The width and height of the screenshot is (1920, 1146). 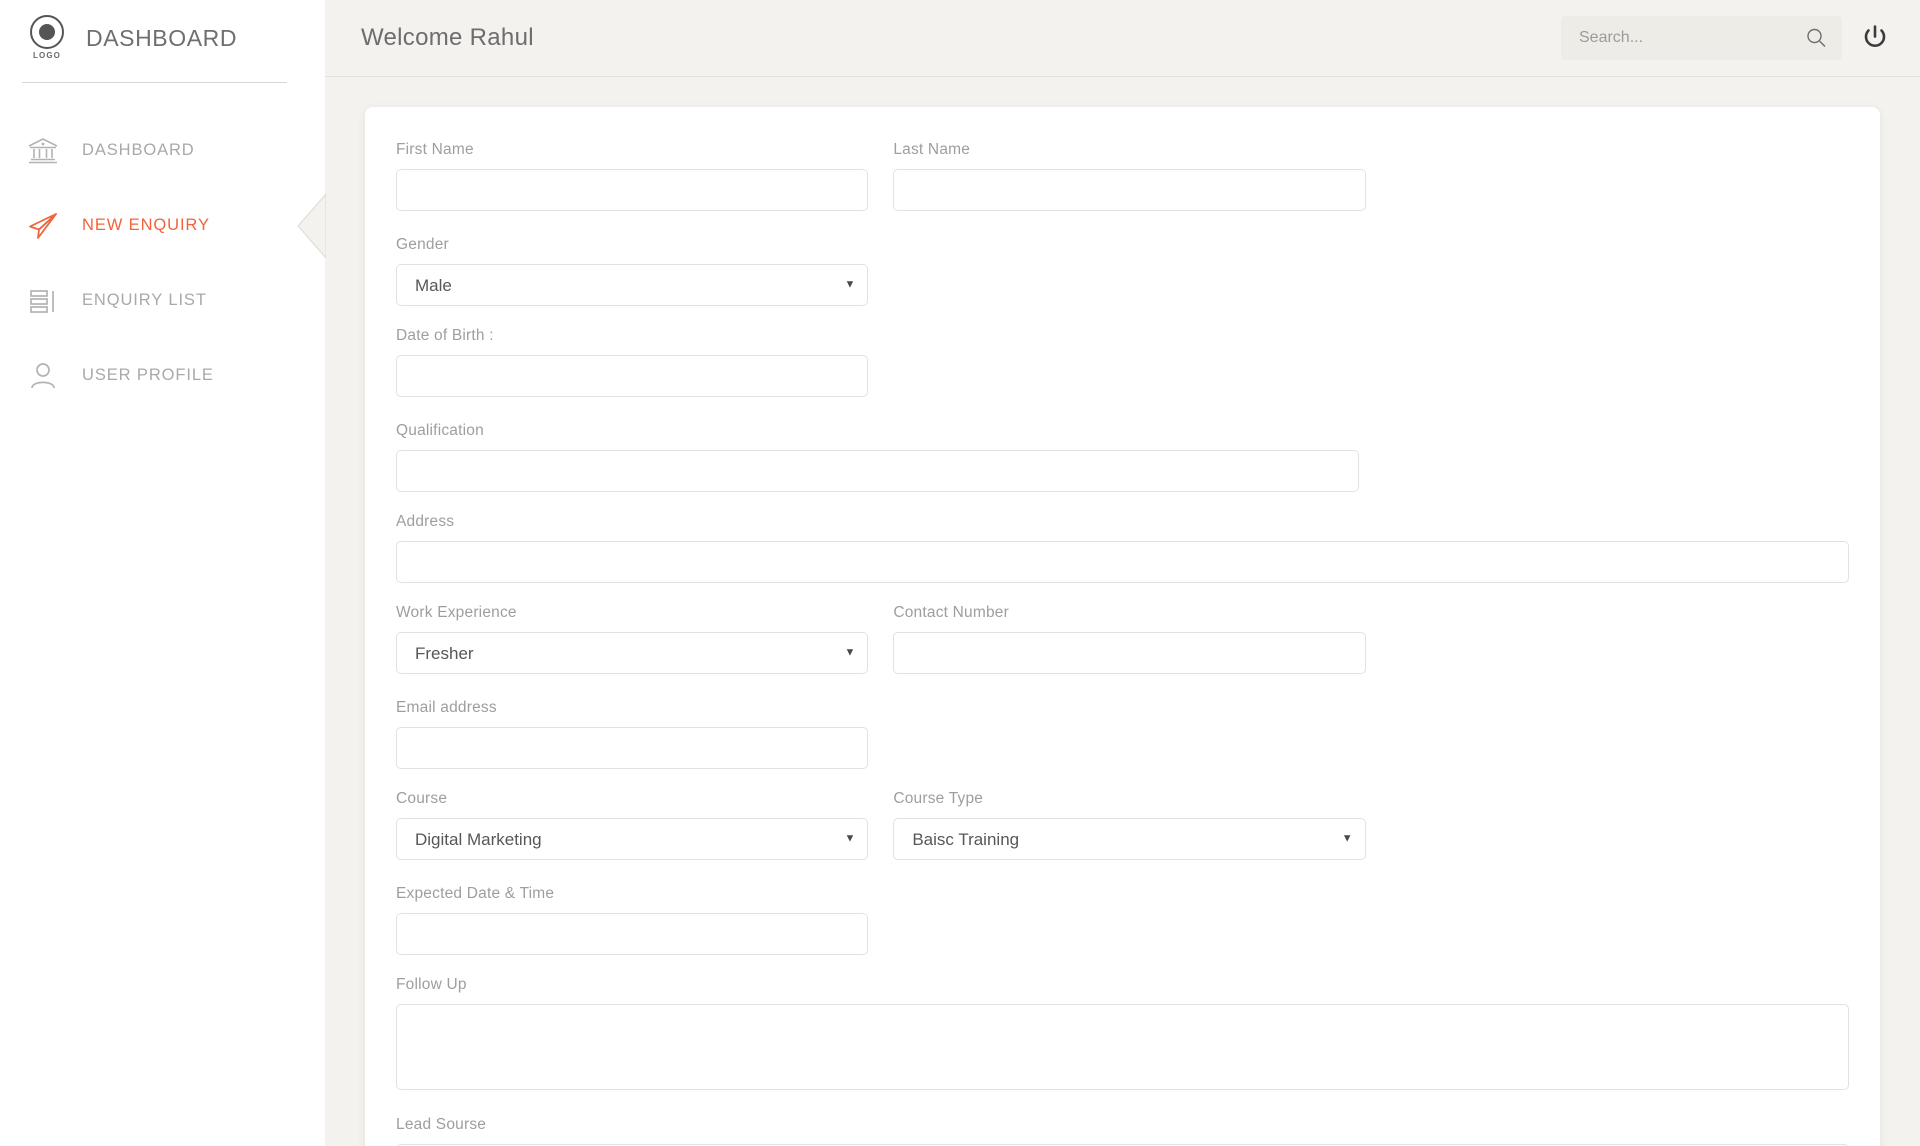 What do you see at coordinates (148, 375) in the screenshot?
I see `sidebar-item-label: USER PROFILE` at bounding box center [148, 375].